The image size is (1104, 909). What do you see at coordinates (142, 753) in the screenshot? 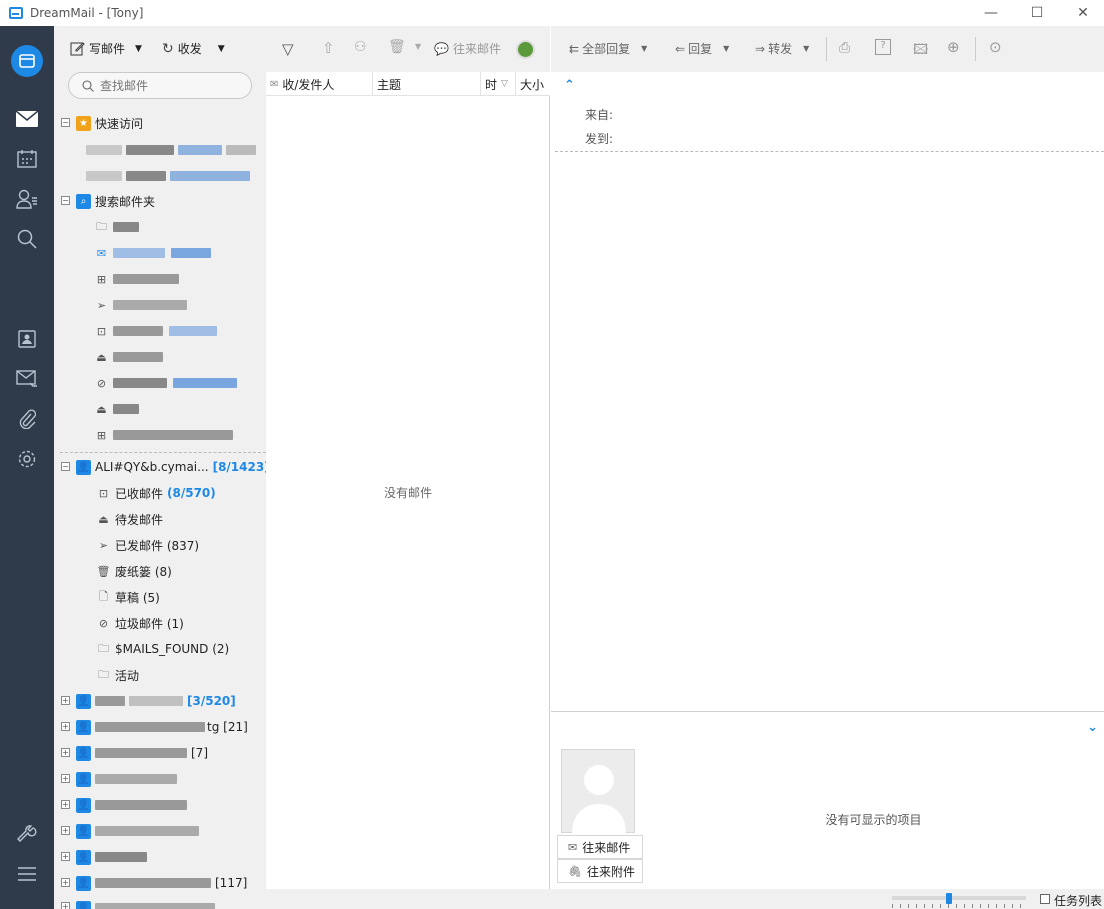
I see `account-node: 👤 [7]` at bounding box center [142, 753].